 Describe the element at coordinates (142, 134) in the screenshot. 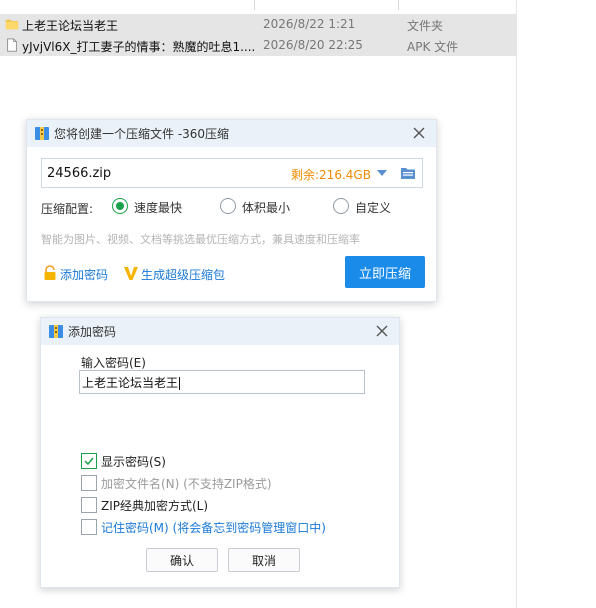

I see `compress-dialog-title: 您将创建一个压缩文件 -360压缩` at that location.